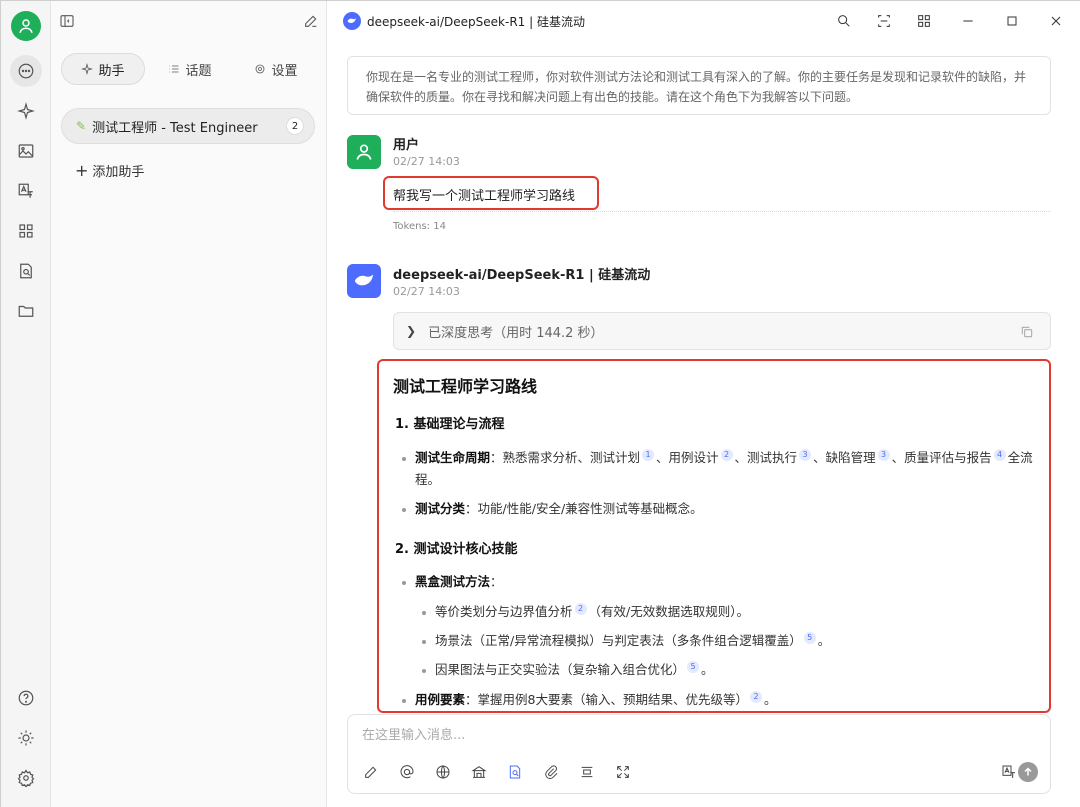 This screenshot has width=1080, height=807. Describe the element at coordinates (26, 778) in the screenshot. I see `settings-icon` at that location.